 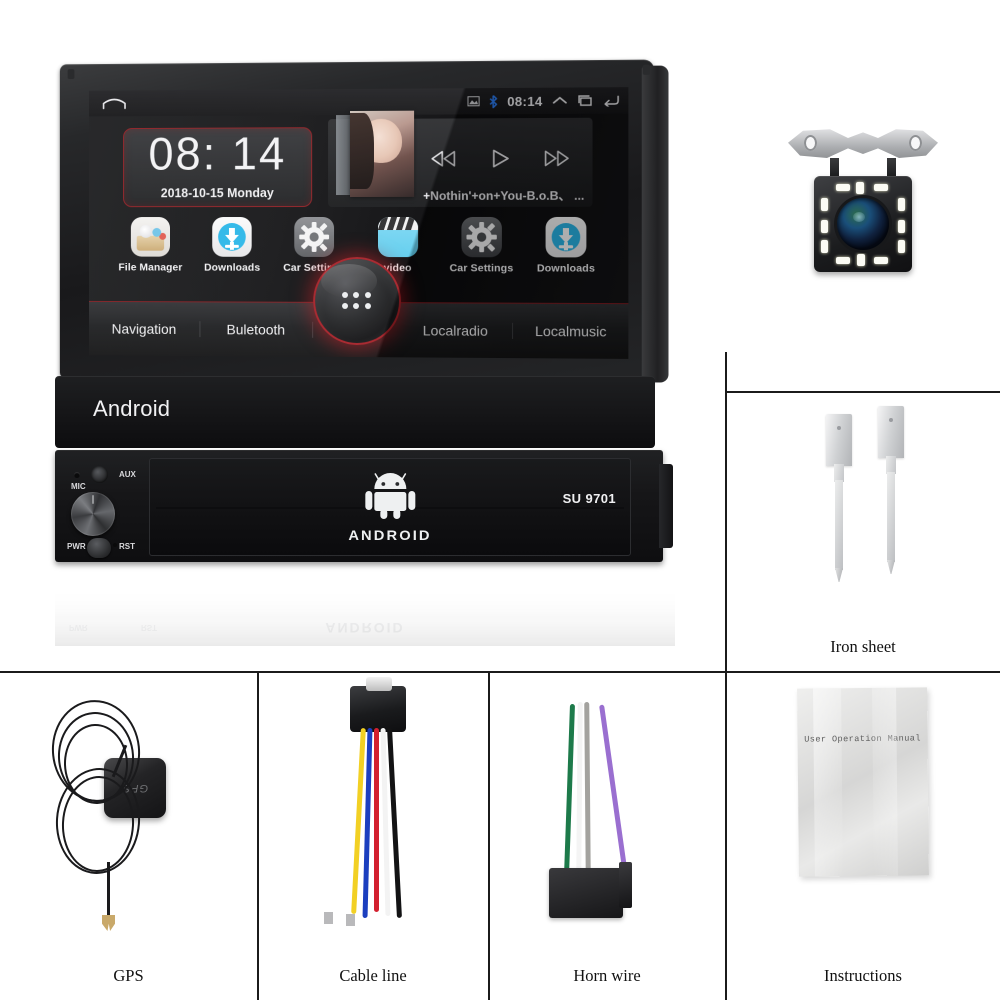 I want to click on status-bar-clock: 08:14, so click(x=525, y=101).